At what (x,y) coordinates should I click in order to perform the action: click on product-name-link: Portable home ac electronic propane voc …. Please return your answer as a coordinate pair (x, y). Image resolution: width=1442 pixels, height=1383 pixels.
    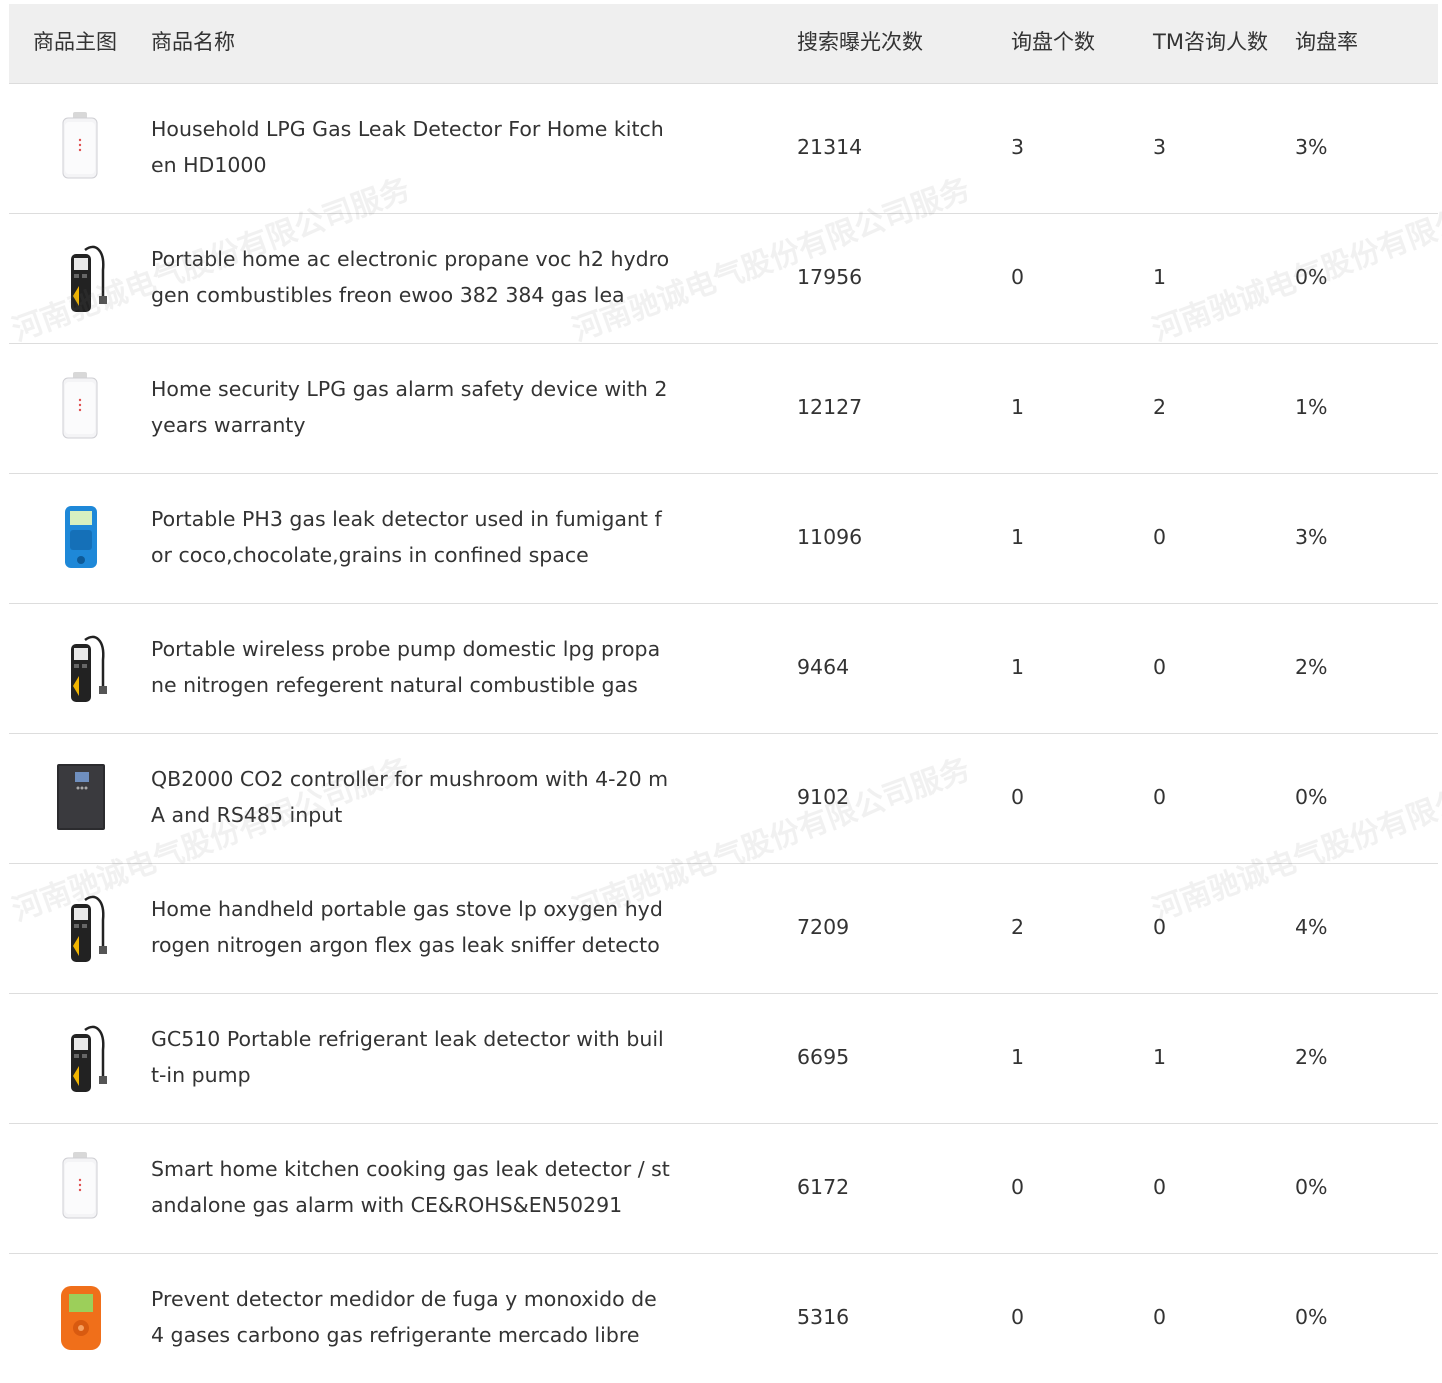
    Looking at the image, I should click on (411, 277).